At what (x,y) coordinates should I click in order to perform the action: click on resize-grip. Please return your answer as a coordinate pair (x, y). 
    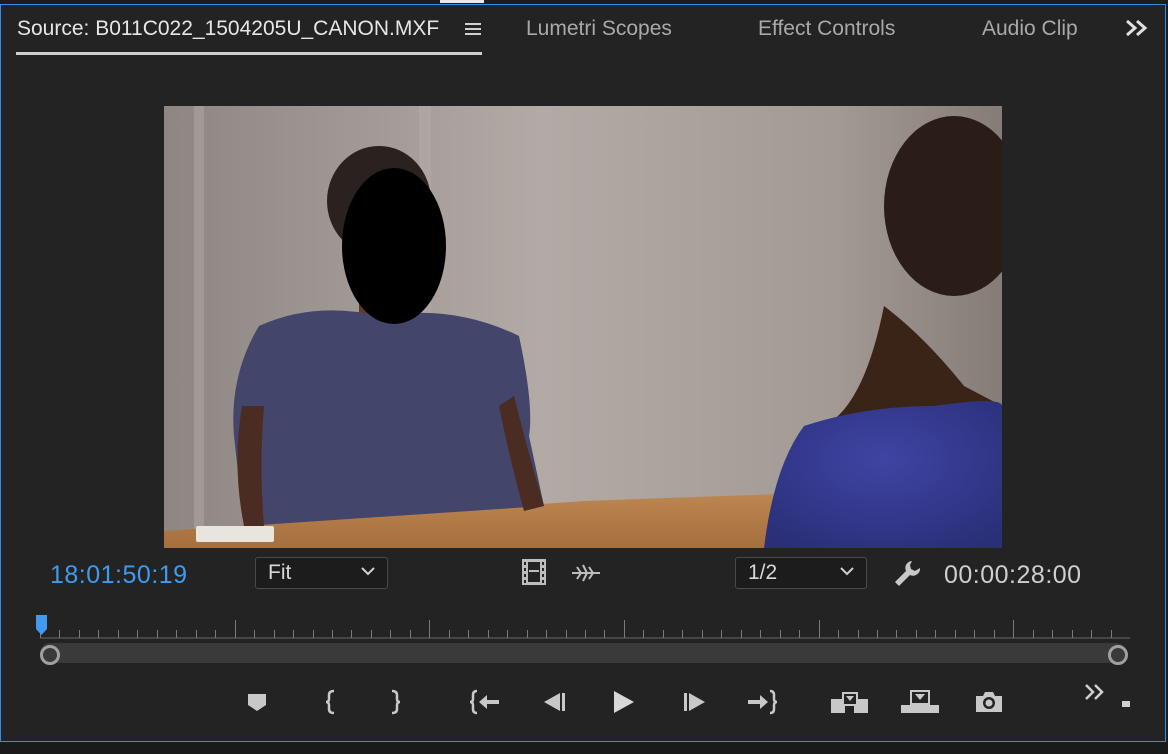
    Looking at the image, I should click on (1126, 704).